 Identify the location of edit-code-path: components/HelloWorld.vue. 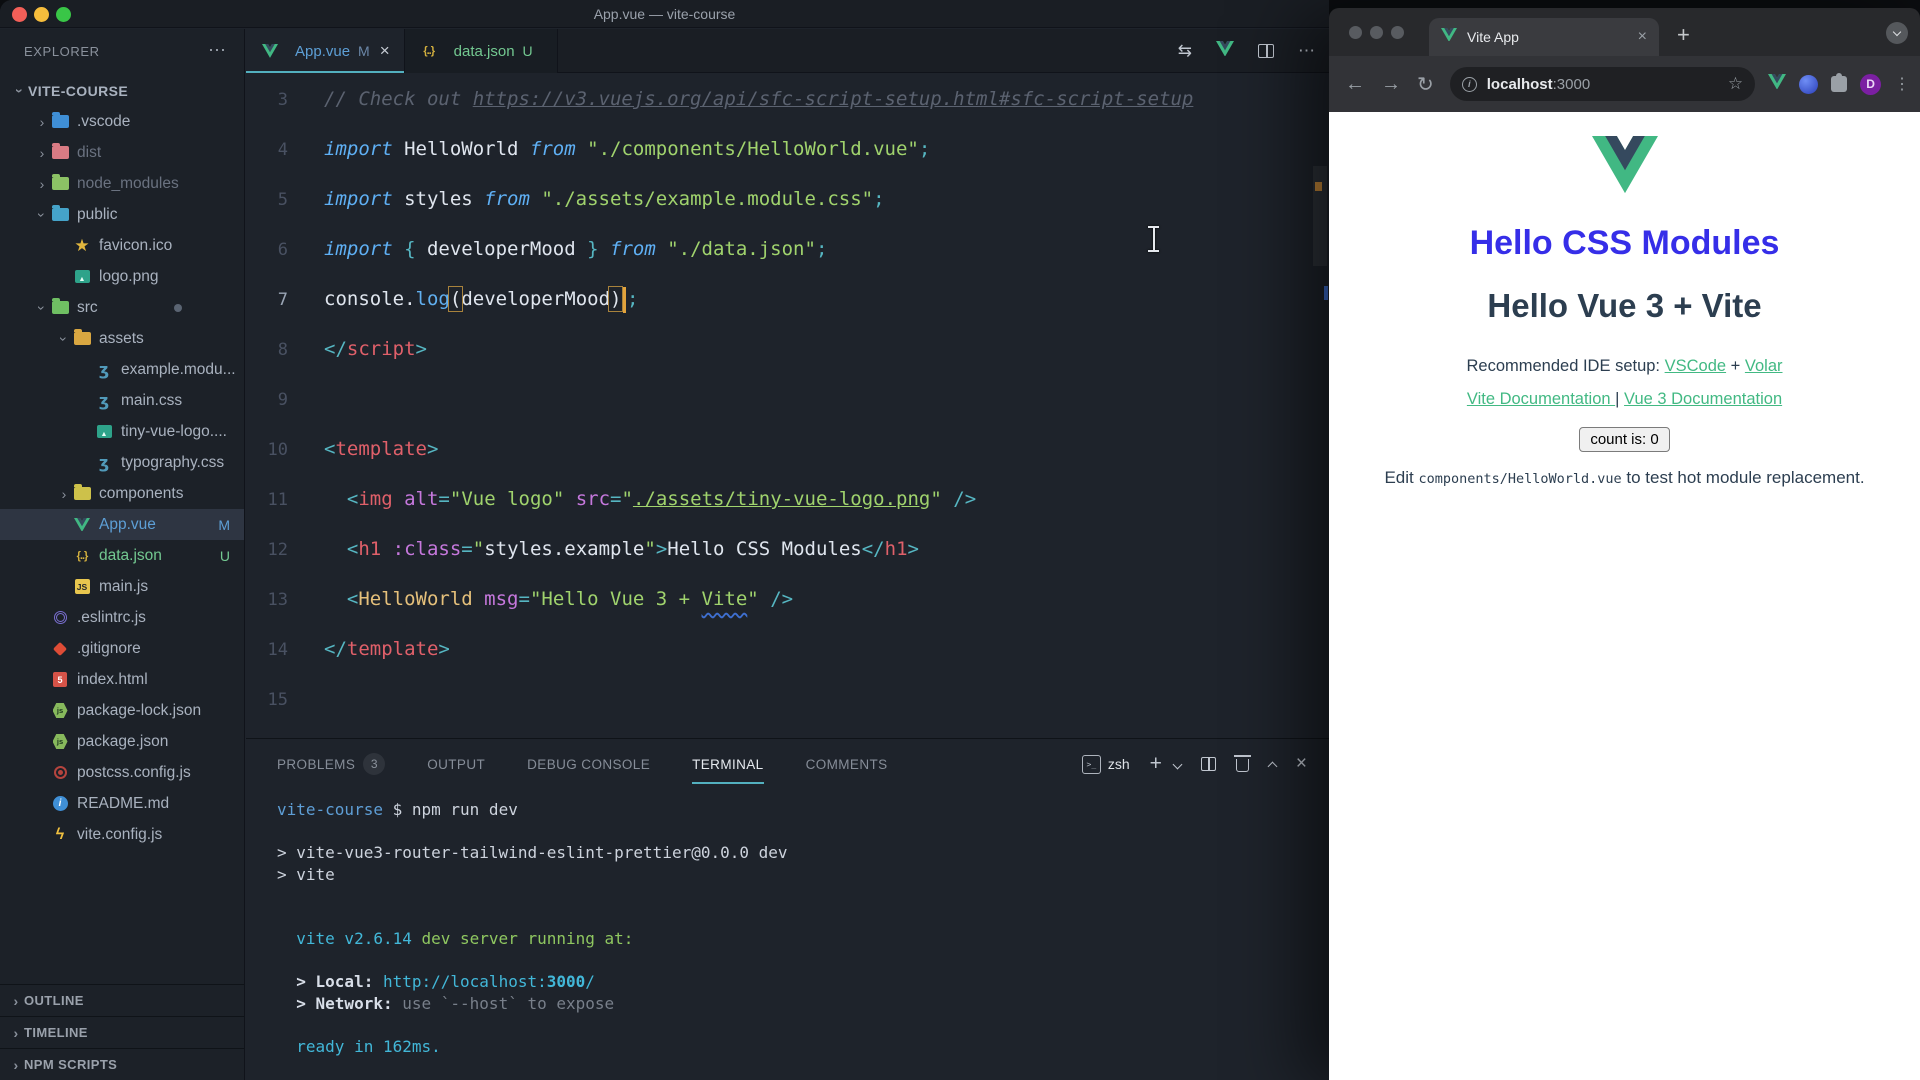
(1520, 479).